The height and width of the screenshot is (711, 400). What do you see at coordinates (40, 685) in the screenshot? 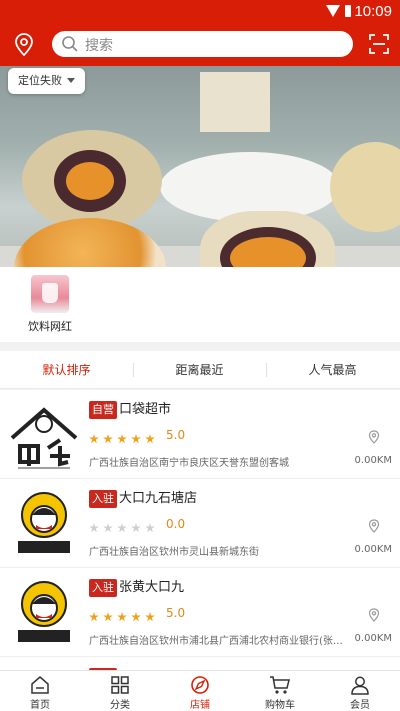
I see `home-icon` at bounding box center [40, 685].